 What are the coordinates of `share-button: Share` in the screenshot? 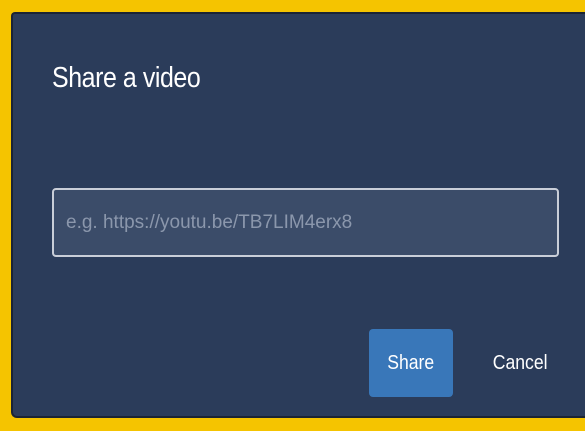 It's located at (411, 363).